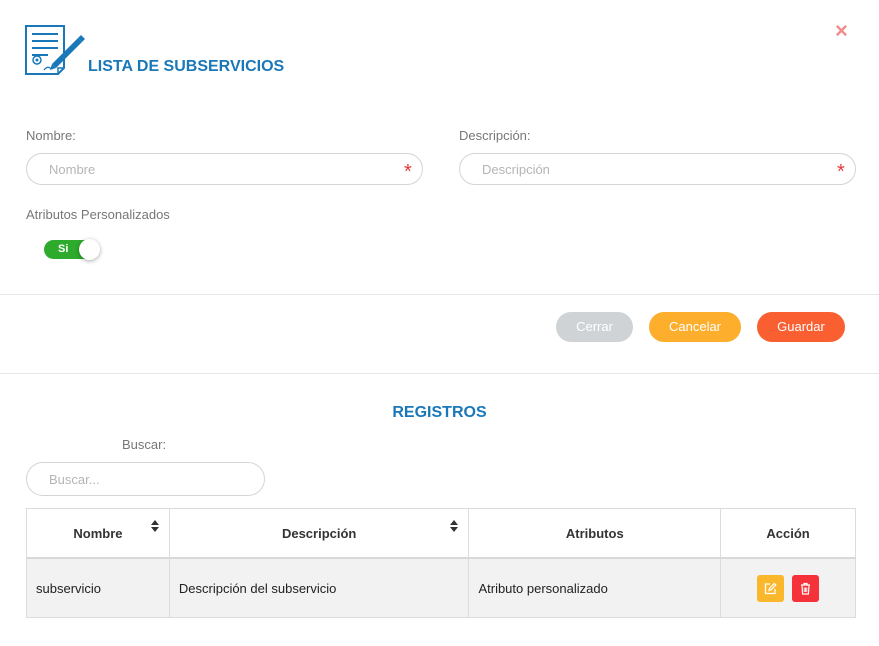 The height and width of the screenshot is (646, 879). I want to click on atributos-toggle: Si, so click(72, 249).